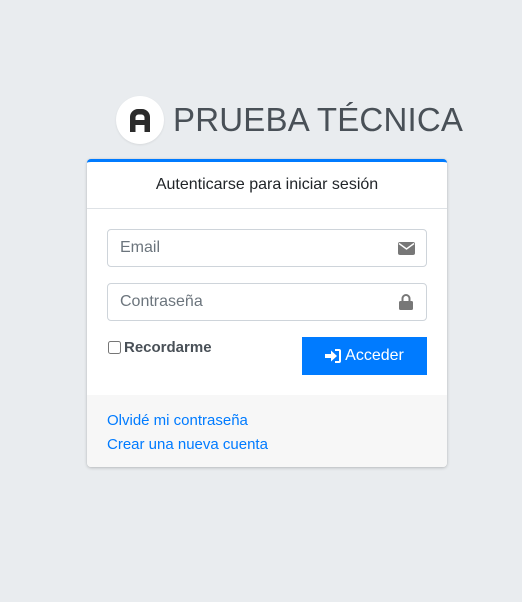  Describe the element at coordinates (267, 185) in the screenshot. I see `card-header: Autenticarse para iniciar sesión` at that location.